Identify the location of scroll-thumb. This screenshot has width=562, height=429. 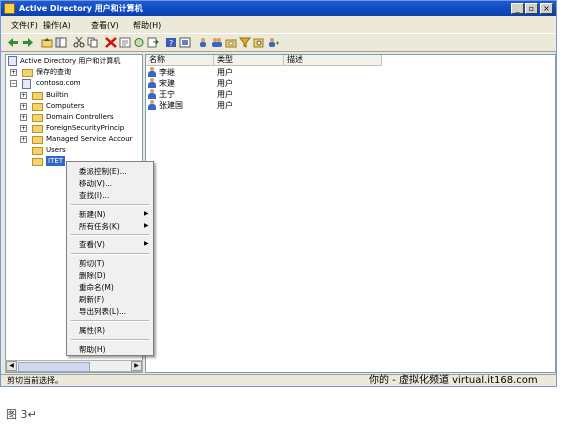
(54, 367).